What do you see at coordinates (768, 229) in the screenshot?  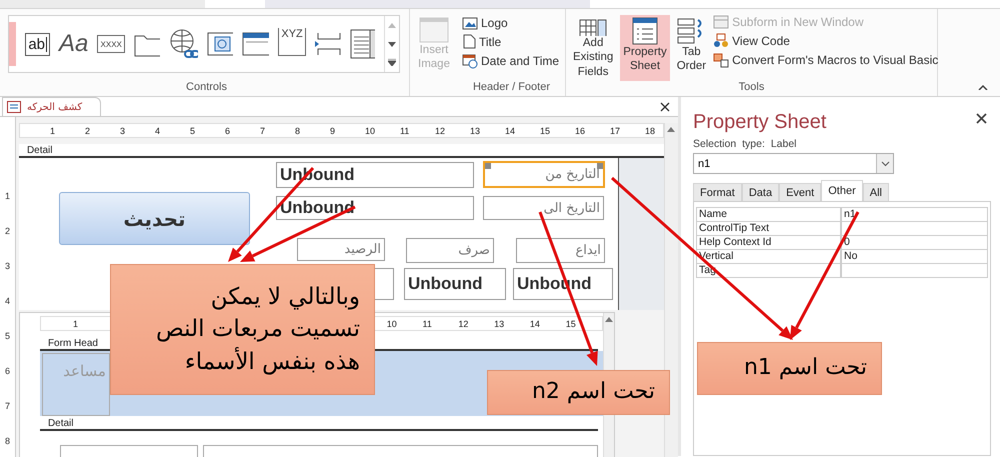 I see `property-name: ControlTip Text` at bounding box center [768, 229].